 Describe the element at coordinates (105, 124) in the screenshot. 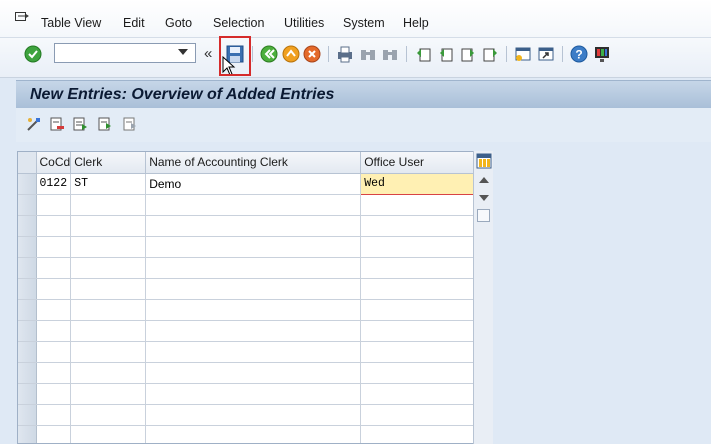

I see `select-block-icon` at that location.